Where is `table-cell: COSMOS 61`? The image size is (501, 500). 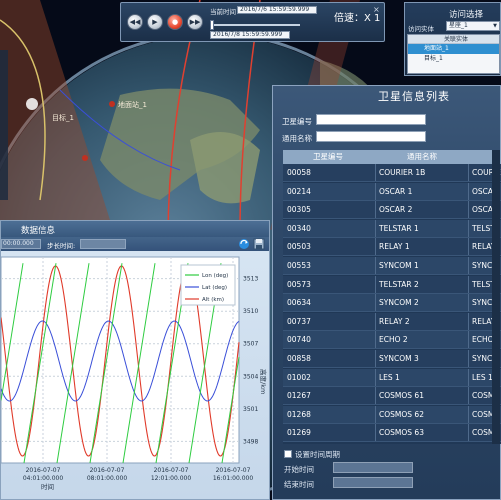 table-cell: COSMOS 61 is located at coordinates (401, 396).